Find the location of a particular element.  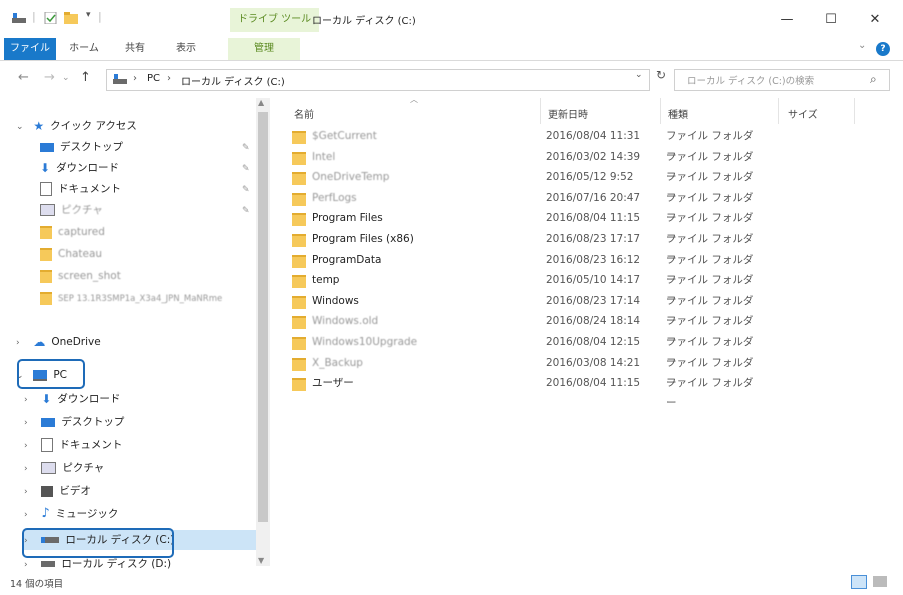

sort-up-icon: ︿ is located at coordinates (414, 99).